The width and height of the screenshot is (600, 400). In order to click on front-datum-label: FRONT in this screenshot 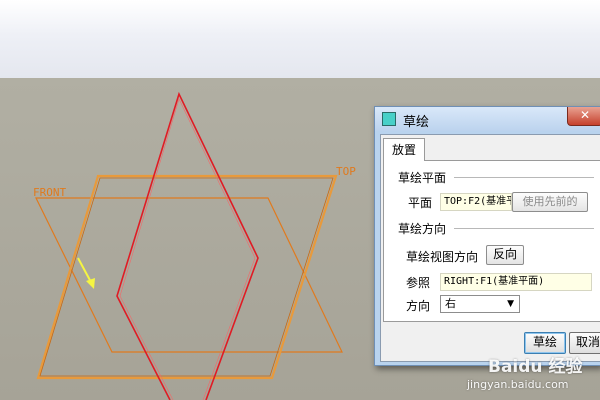, I will do `click(49, 192)`.